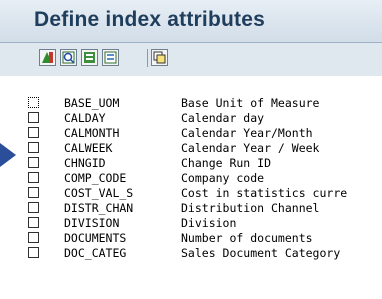 The image size is (382, 299). What do you see at coordinates (95, 253) in the screenshot?
I see `attribute-code: DOC_CATEG` at bounding box center [95, 253].